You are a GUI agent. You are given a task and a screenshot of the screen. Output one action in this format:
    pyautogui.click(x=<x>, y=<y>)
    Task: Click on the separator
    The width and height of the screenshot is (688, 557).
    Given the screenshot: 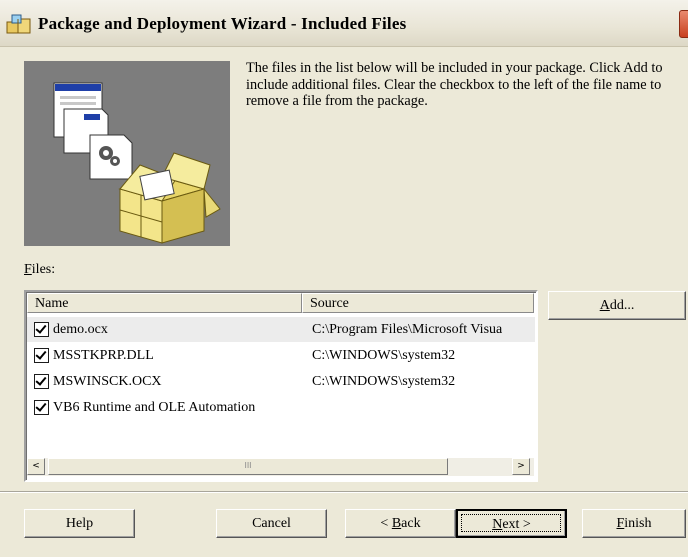 What is the action you would take?
    pyautogui.click(x=344, y=492)
    